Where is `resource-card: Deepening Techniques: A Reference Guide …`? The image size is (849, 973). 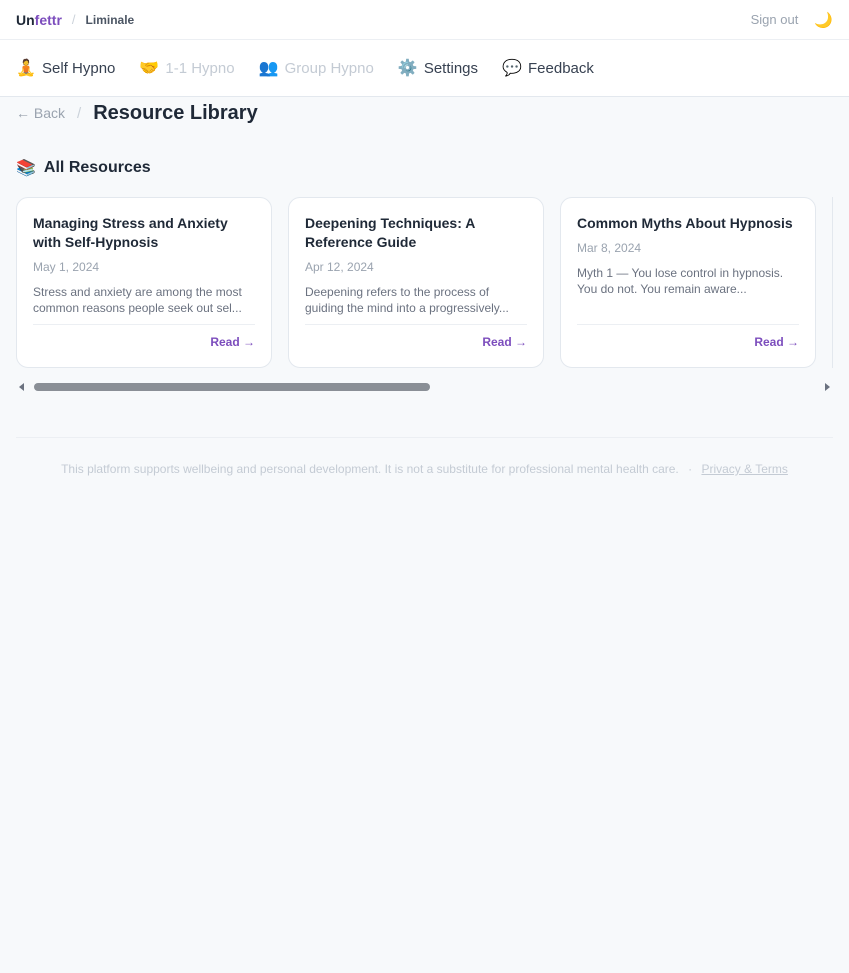 resource-card: Deepening Techniques: A Reference Guide … is located at coordinates (416, 282).